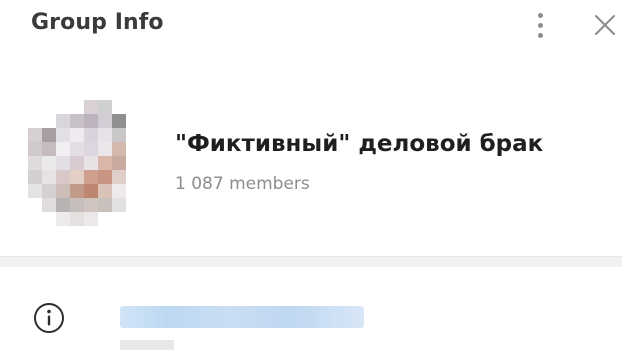  What do you see at coordinates (242, 317) in the screenshot?
I see `blurred-link` at bounding box center [242, 317].